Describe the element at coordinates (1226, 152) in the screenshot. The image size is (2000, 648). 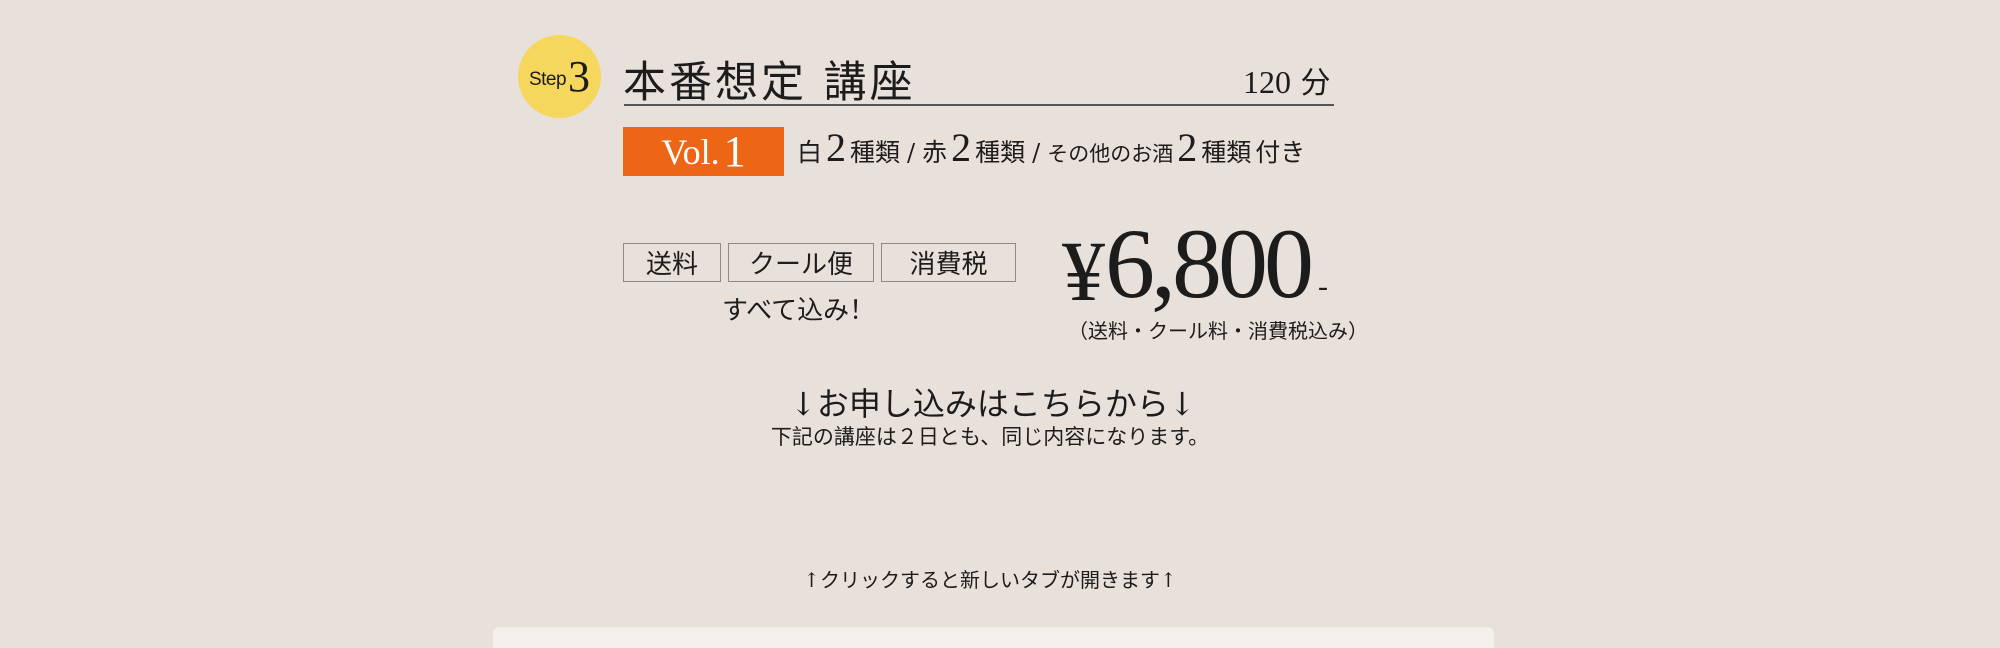
I see `other-unit: 種類` at that location.